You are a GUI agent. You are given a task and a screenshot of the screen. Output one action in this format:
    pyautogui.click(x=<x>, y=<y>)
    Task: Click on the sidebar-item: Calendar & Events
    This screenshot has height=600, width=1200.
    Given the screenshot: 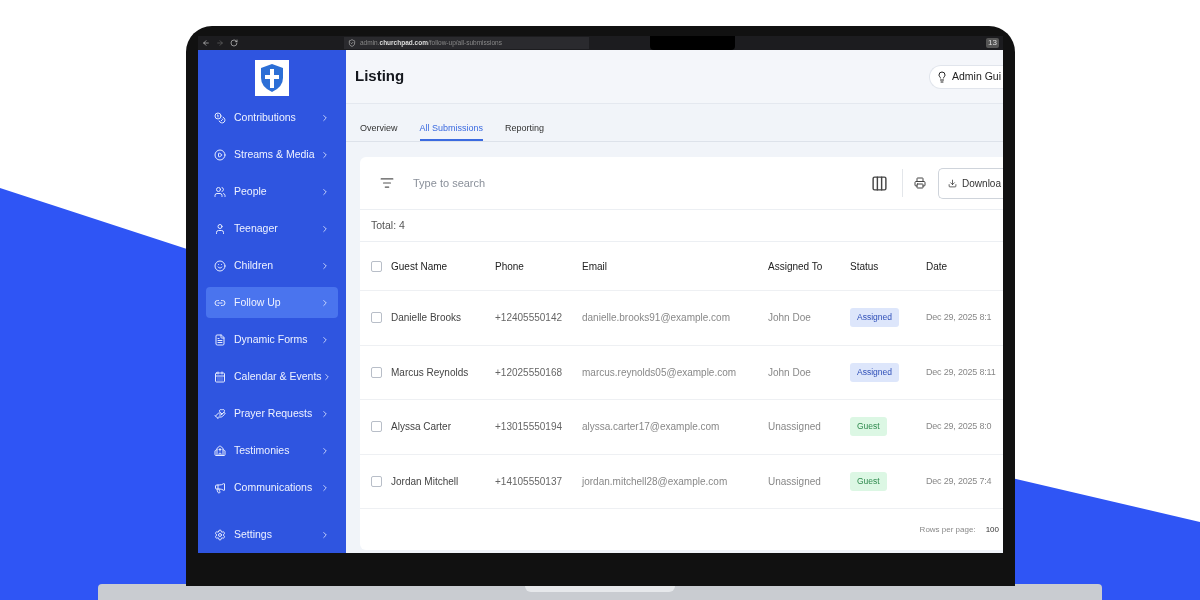 What is the action you would take?
    pyautogui.click(x=272, y=376)
    